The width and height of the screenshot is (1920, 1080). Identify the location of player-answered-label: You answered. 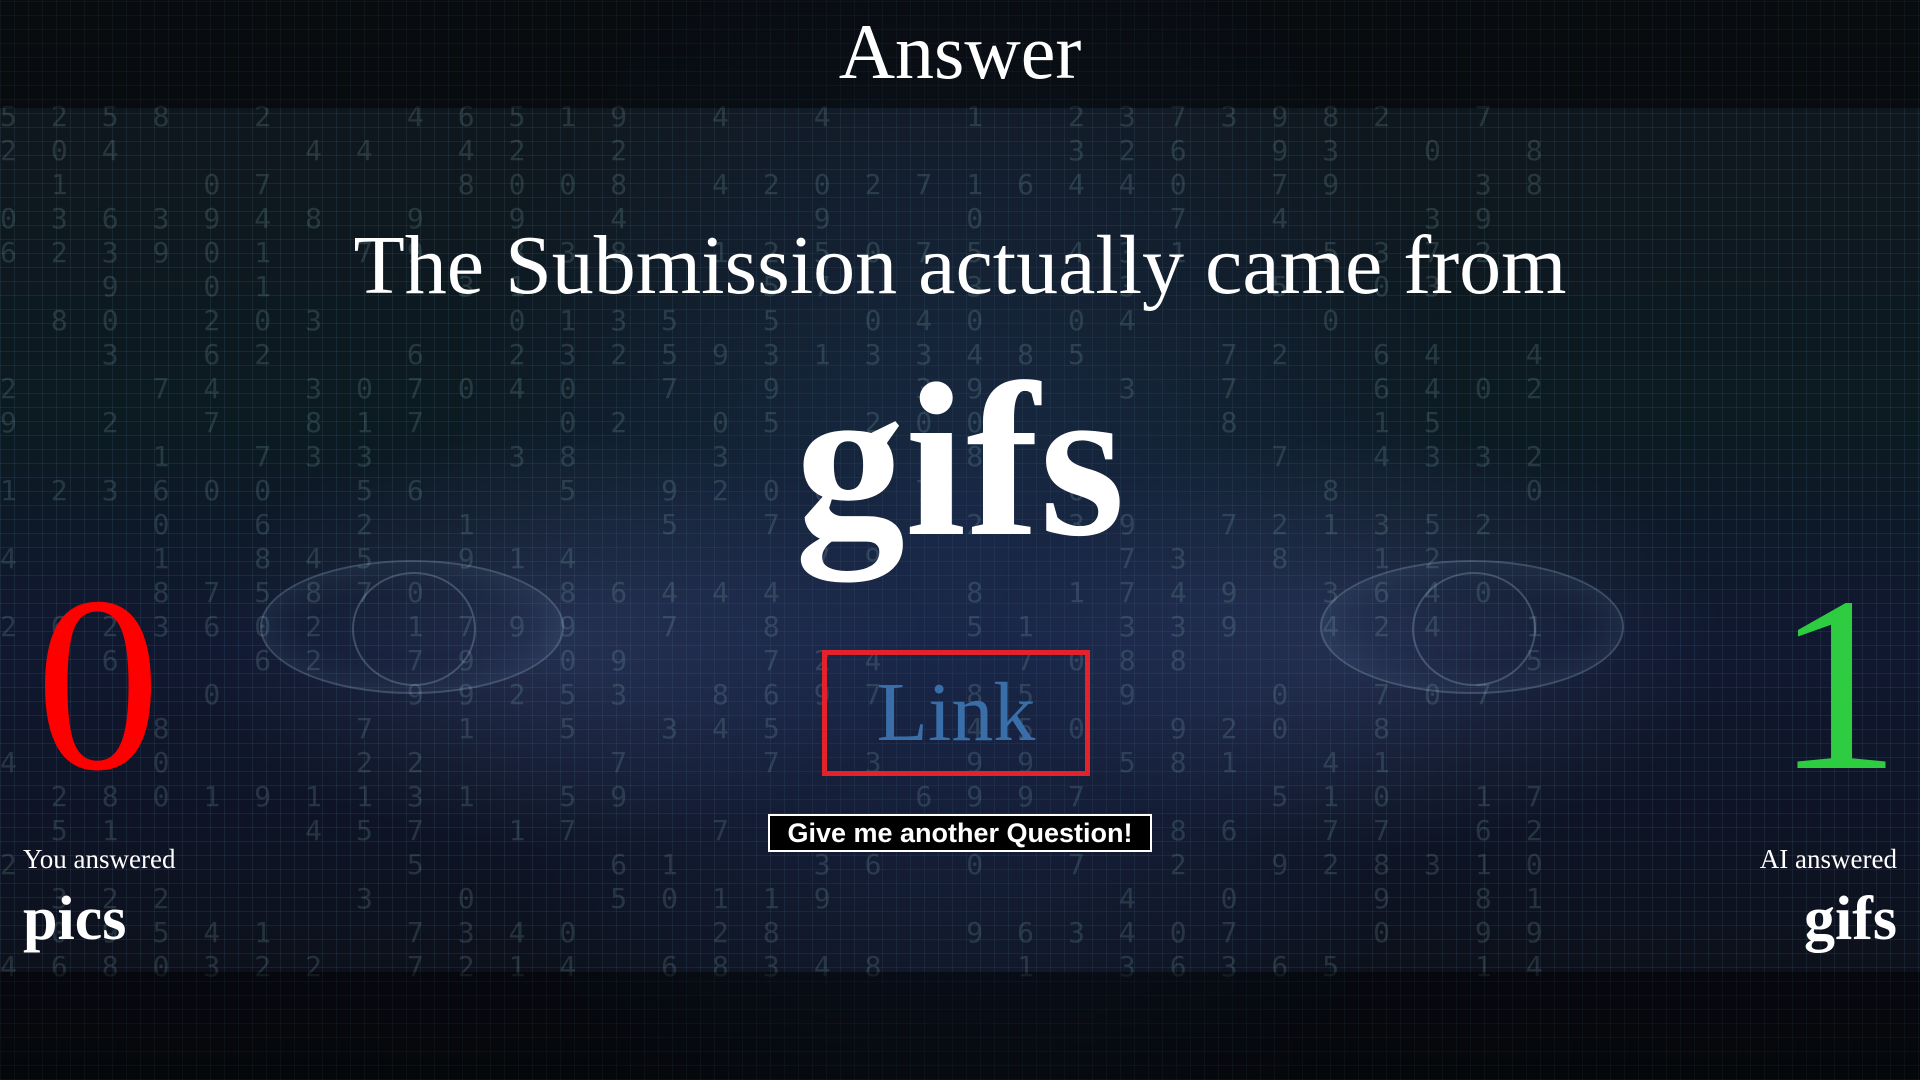
(99, 859).